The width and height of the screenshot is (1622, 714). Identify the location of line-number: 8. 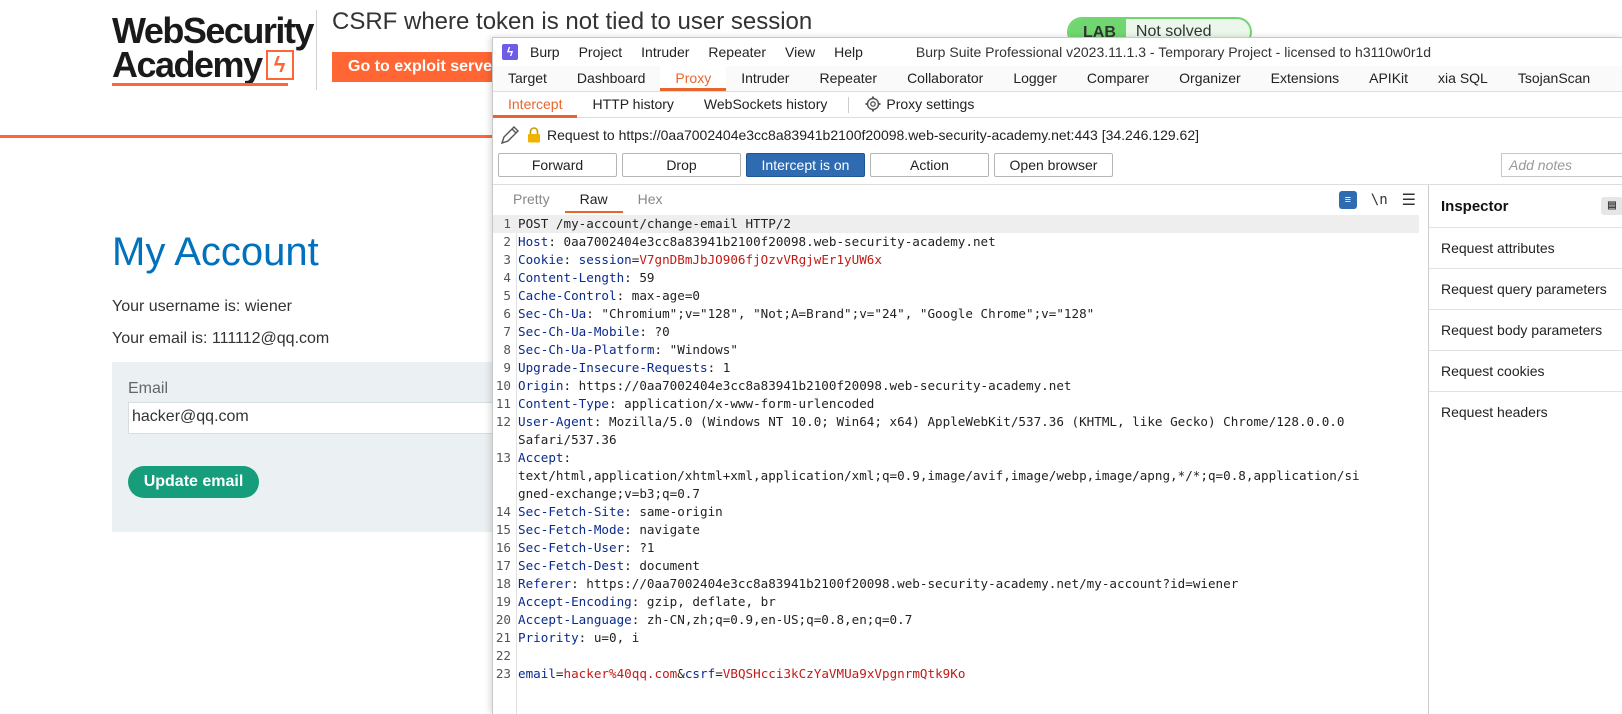
(507, 349).